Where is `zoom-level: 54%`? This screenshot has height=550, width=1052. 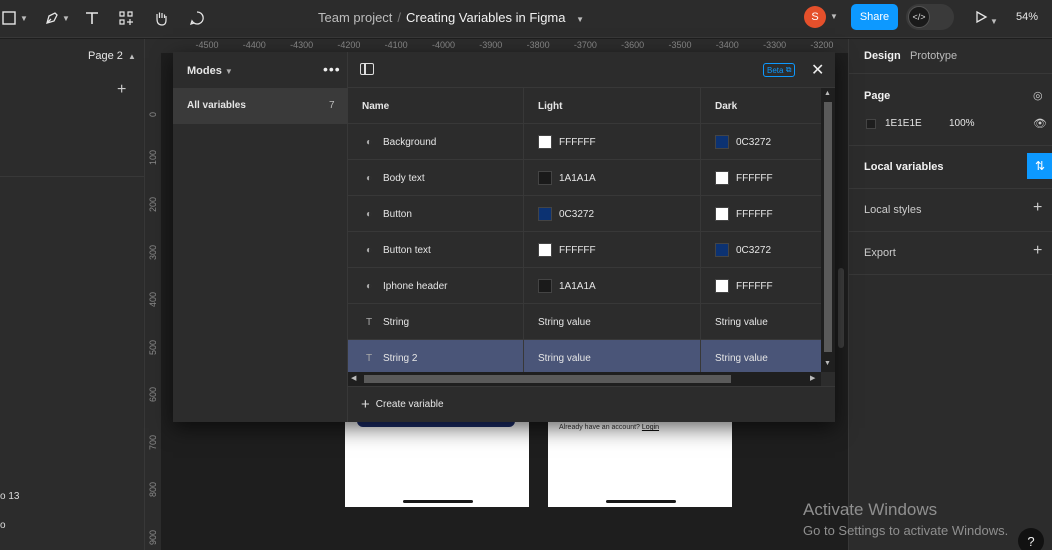
zoom-level: 54% is located at coordinates (1027, 17).